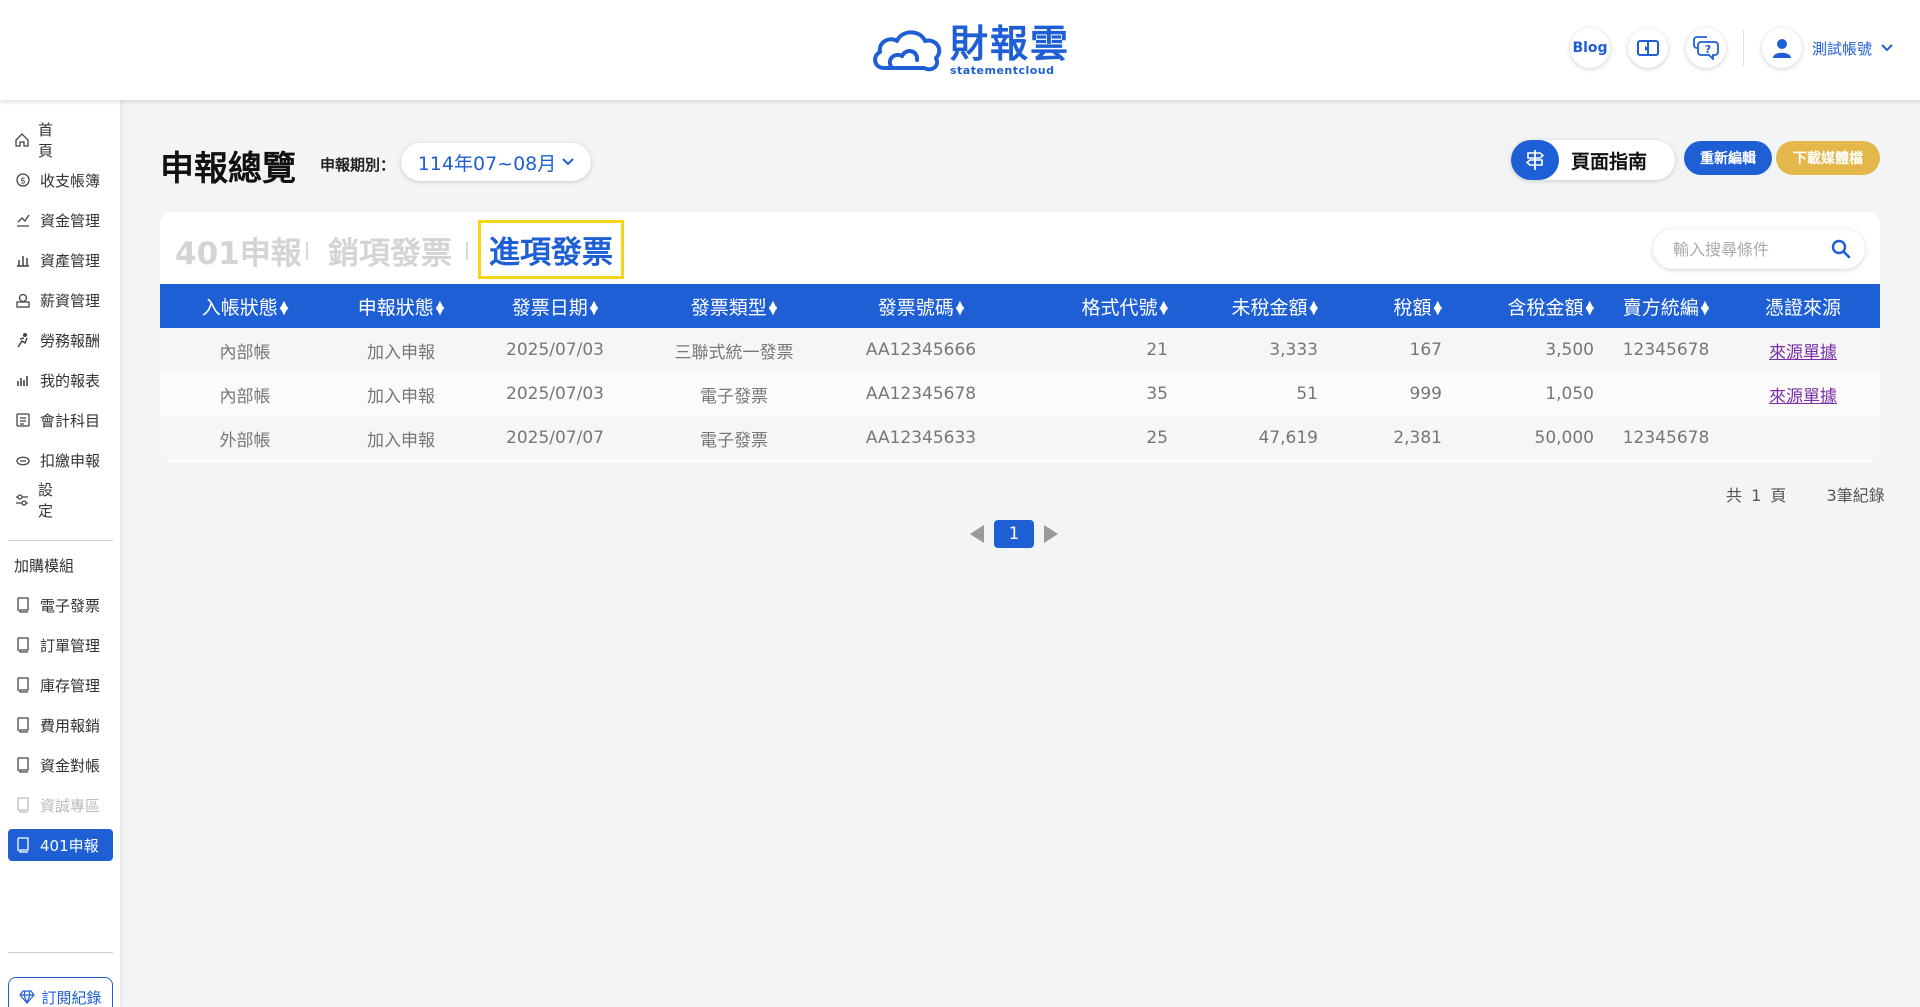 The height and width of the screenshot is (1007, 1920). What do you see at coordinates (401, 306) in the screenshot?
I see `column-header: 申報狀態 ▲ ▼` at bounding box center [401, 306].